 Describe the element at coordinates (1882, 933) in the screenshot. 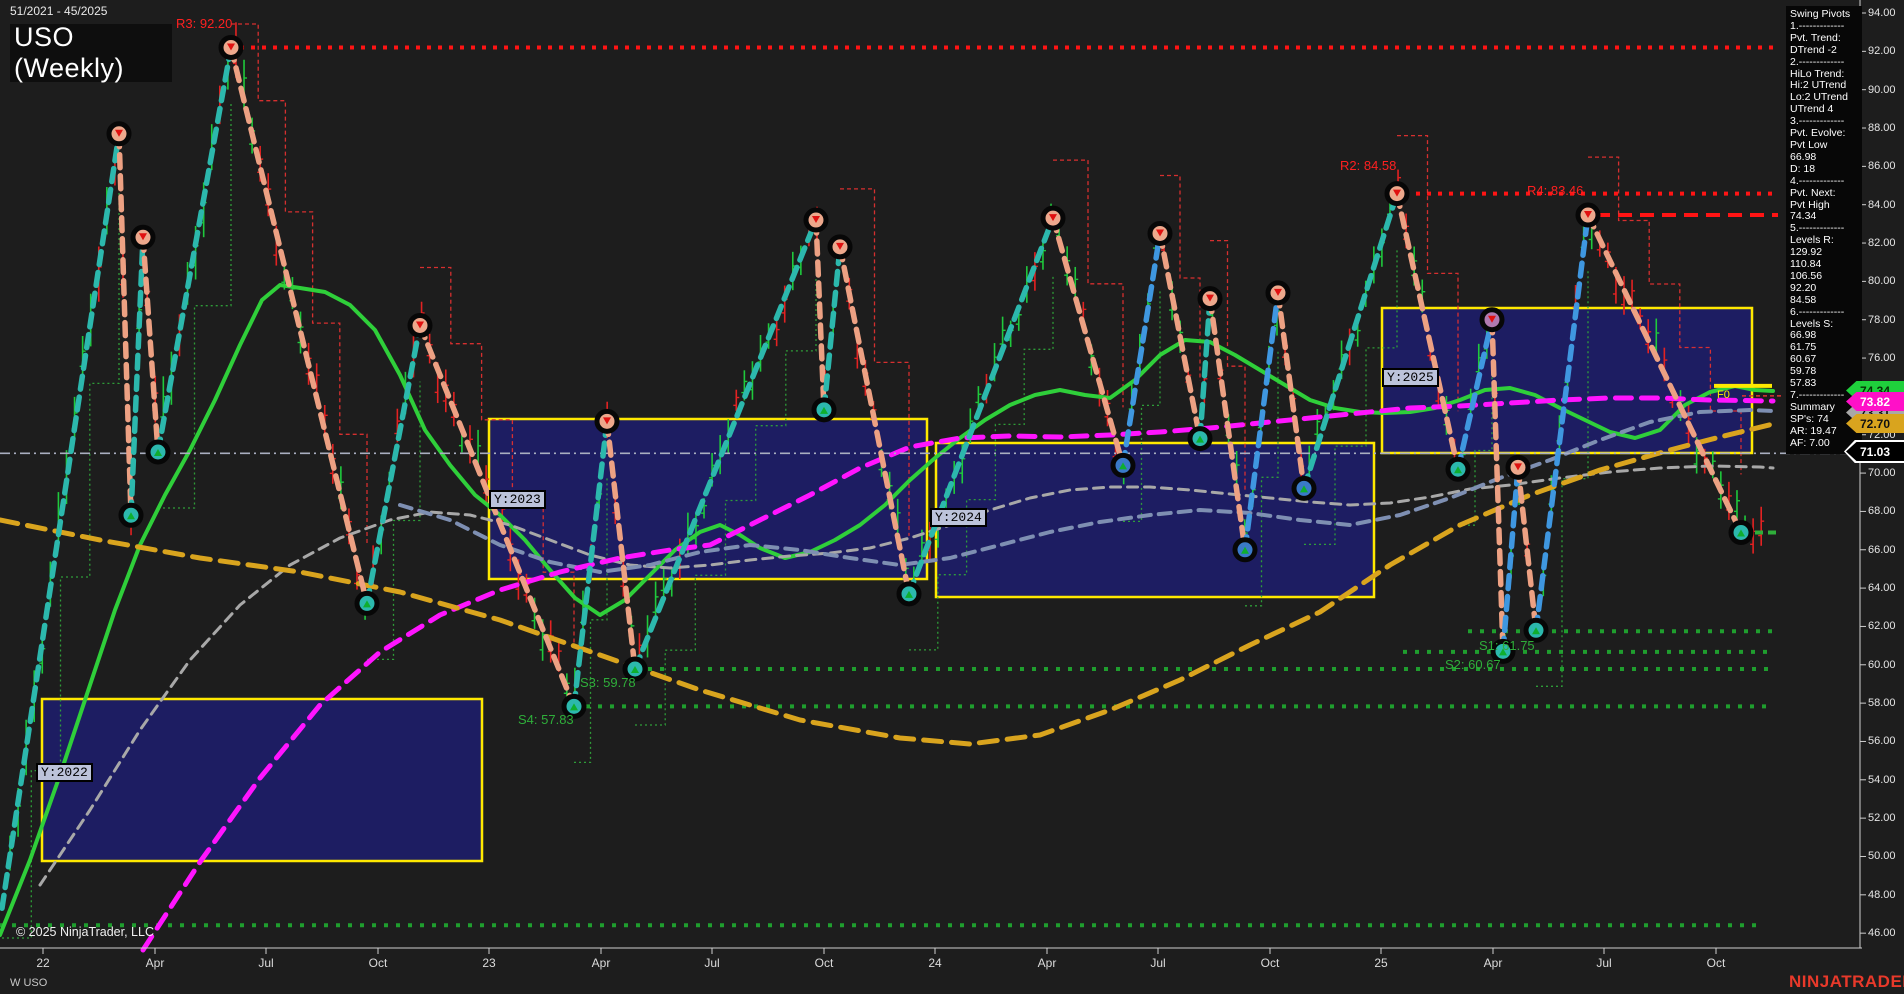

I see `price-tick-label: 46.00` at that location.